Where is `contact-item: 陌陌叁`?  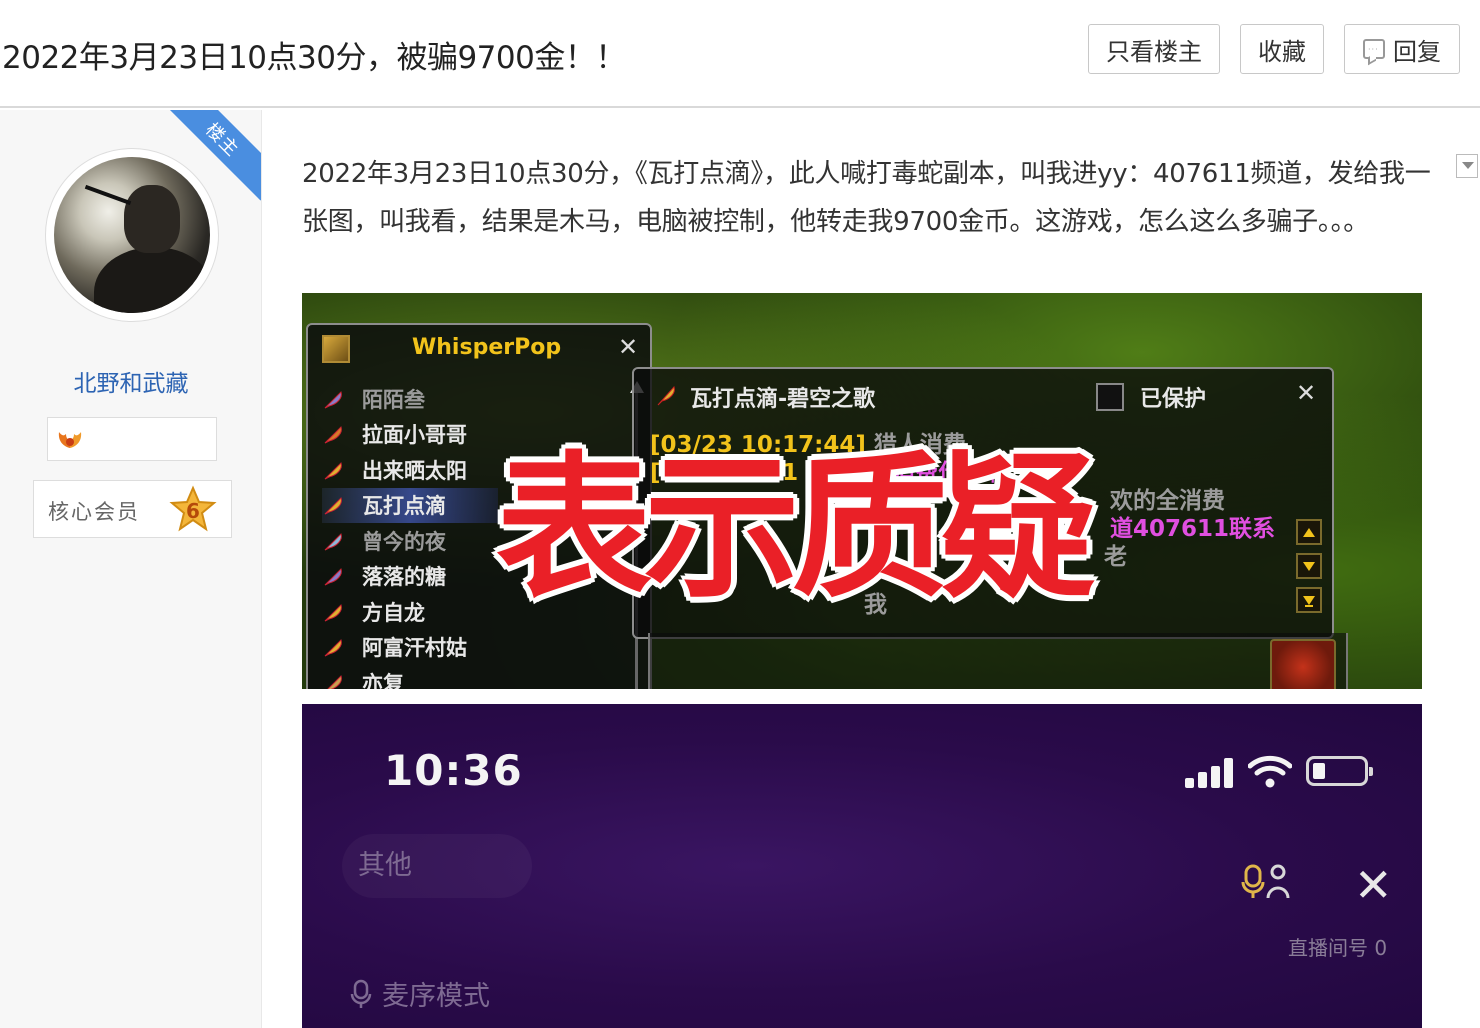
contact-item: 陌陌叁 is located at coordinates (482, 399).